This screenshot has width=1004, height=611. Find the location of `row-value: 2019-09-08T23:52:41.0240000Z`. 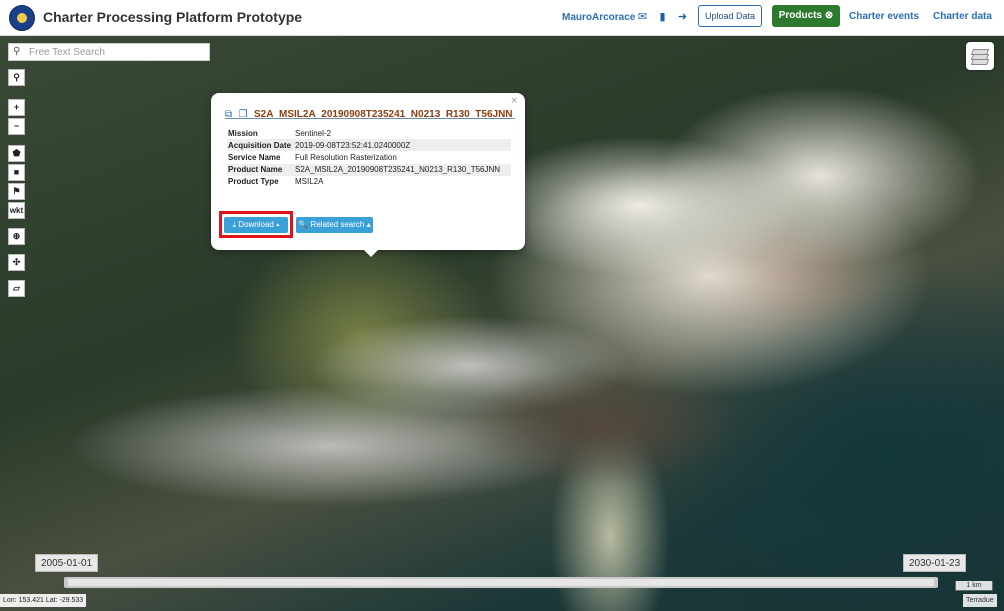

row-value: 2019-09-08T23:52:41.0240000Z is located at coordinates (402, 145).